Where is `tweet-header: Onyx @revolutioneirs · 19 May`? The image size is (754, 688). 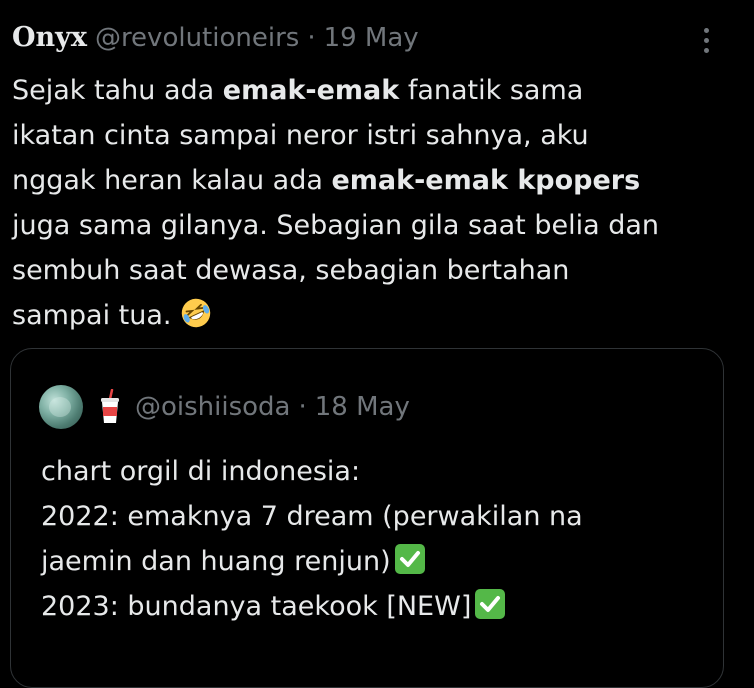 tweet-header: Onyx @revolutioneirs · 19 May is located at coordinates (215, 42).